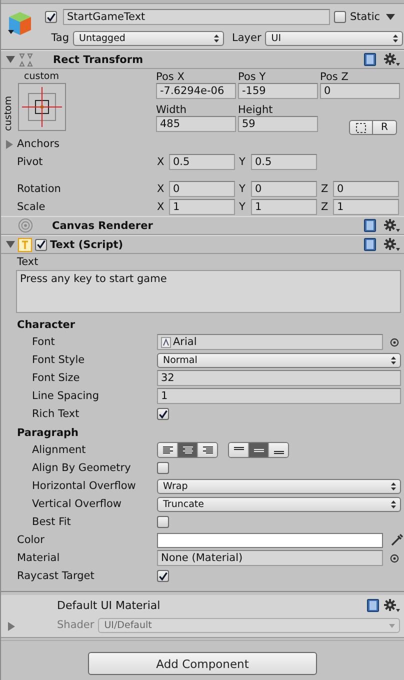 The width and height of the screenshot is (404, 680). What do you see at coordinates (48, 433) in the screenshot?
I see `group-heading: Paragraph` at bounding box center [48, 433].